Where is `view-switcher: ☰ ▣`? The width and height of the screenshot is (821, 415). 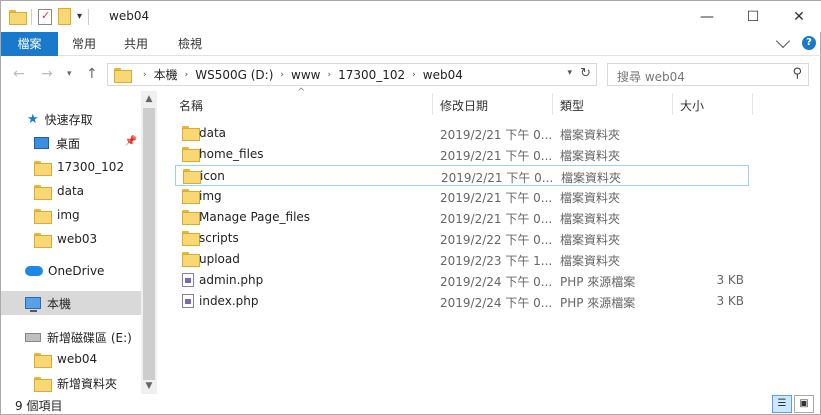 view-switcher: ☰ ▣ is located at coordinates (793, 404).